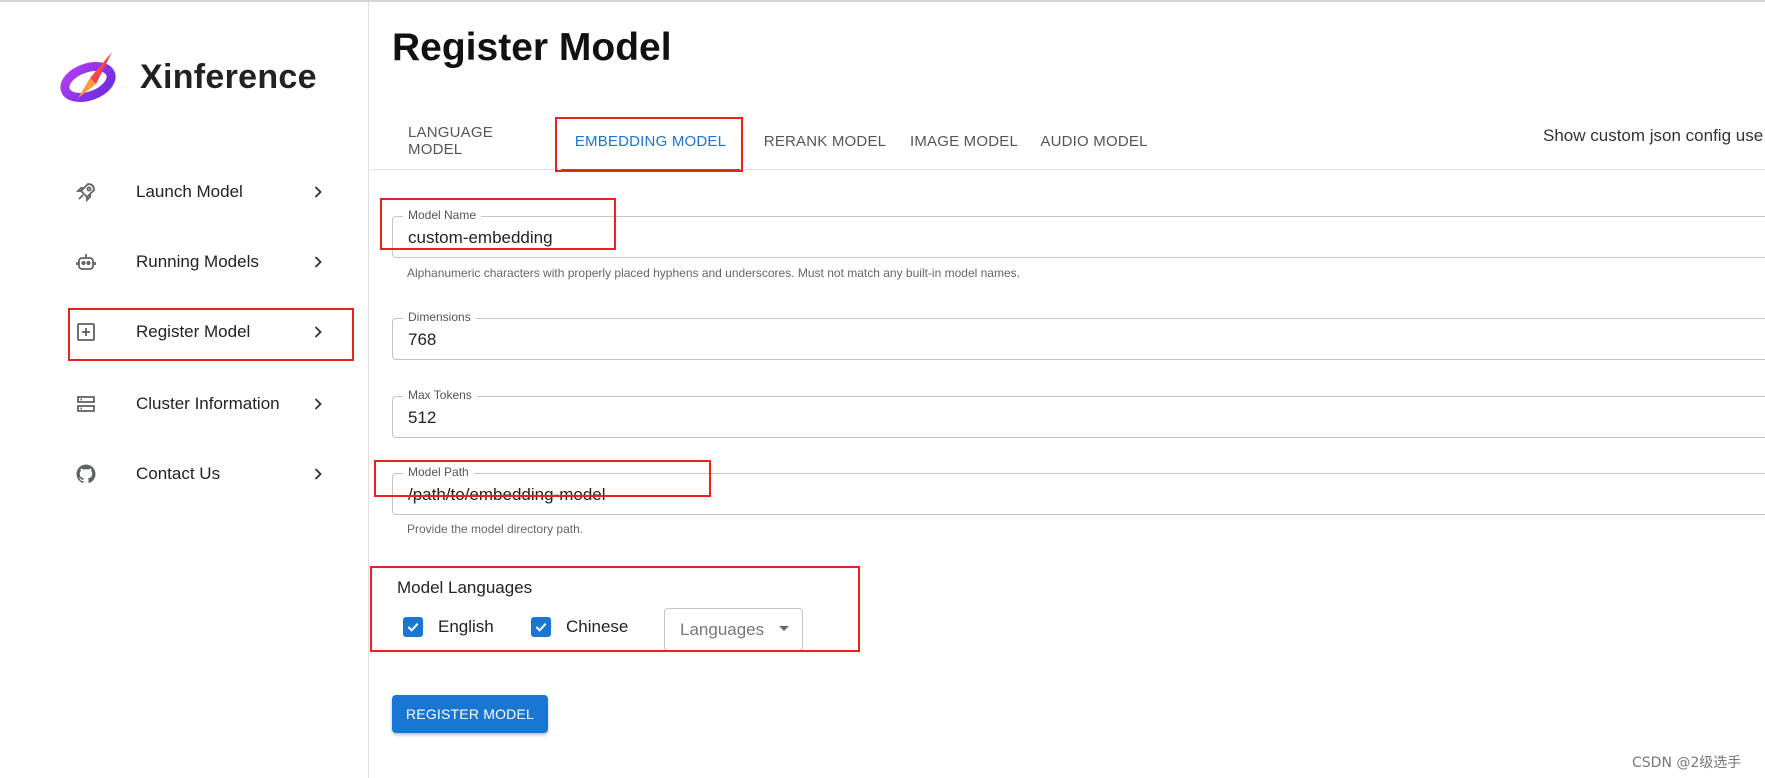  I want to click on checkbox-label: English, so click(466, 626).